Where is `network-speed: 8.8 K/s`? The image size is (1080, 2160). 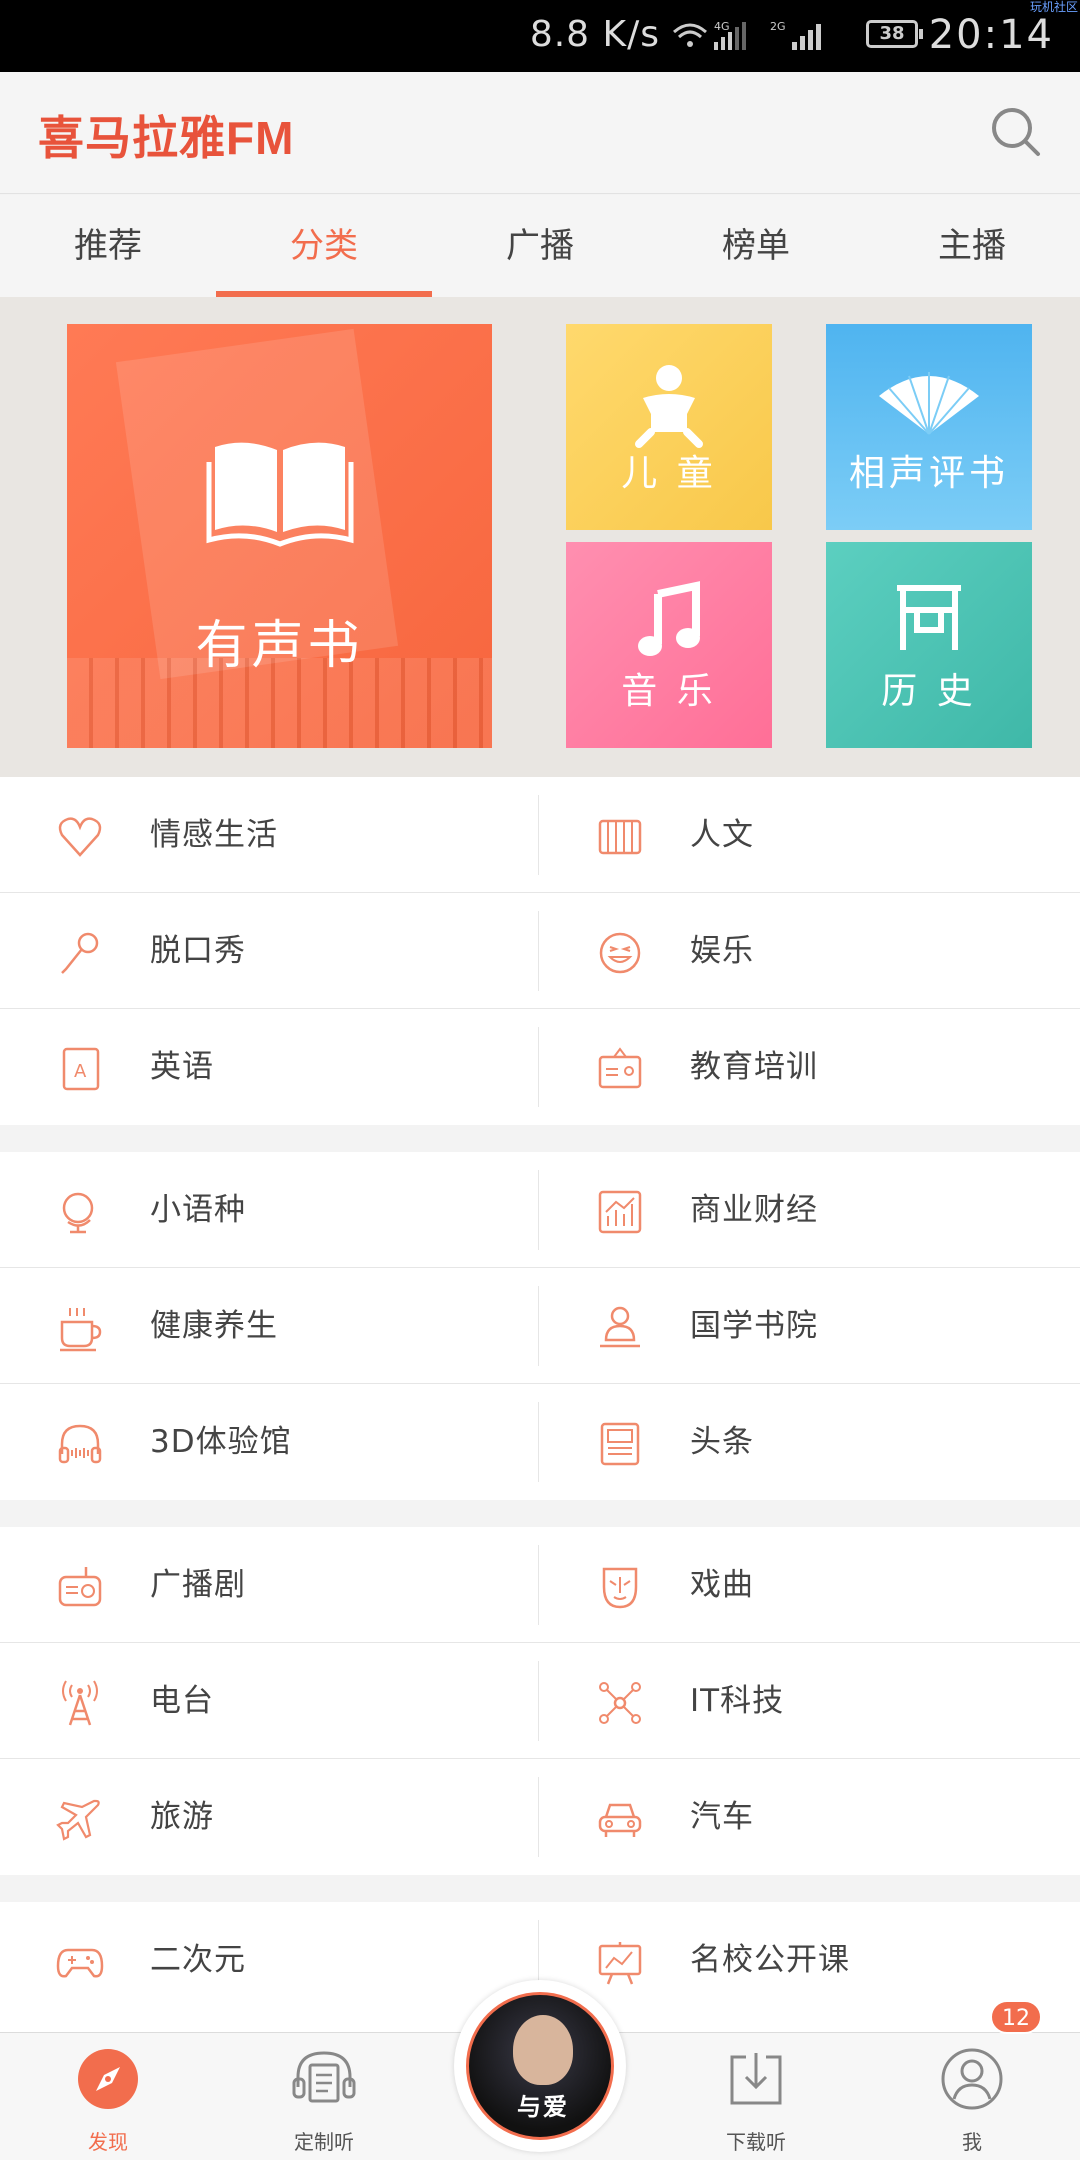 network-speed: 8.8 K/s is located at coordinates (594, 34).